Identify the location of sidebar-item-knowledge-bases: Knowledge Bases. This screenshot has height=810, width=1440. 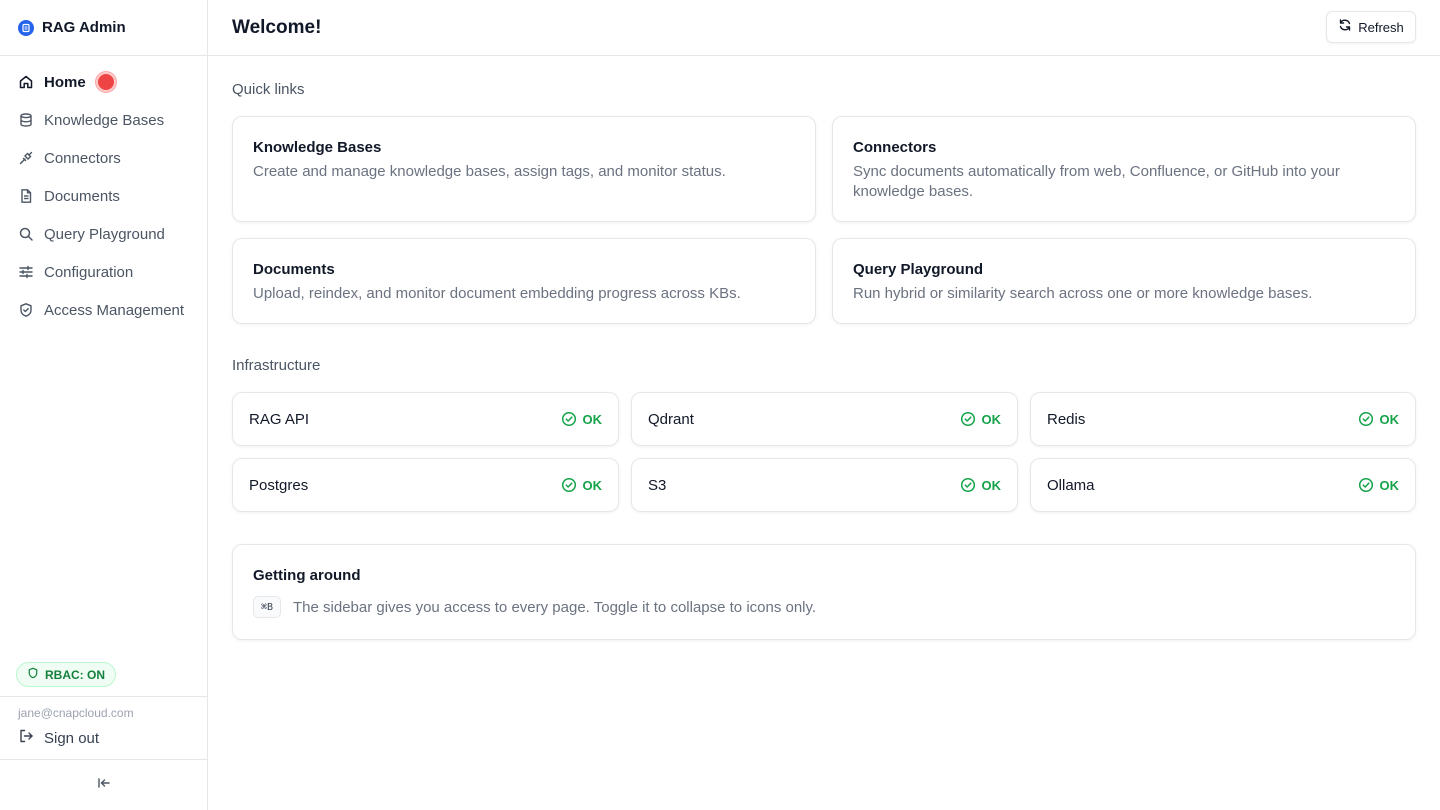
(103, 120).